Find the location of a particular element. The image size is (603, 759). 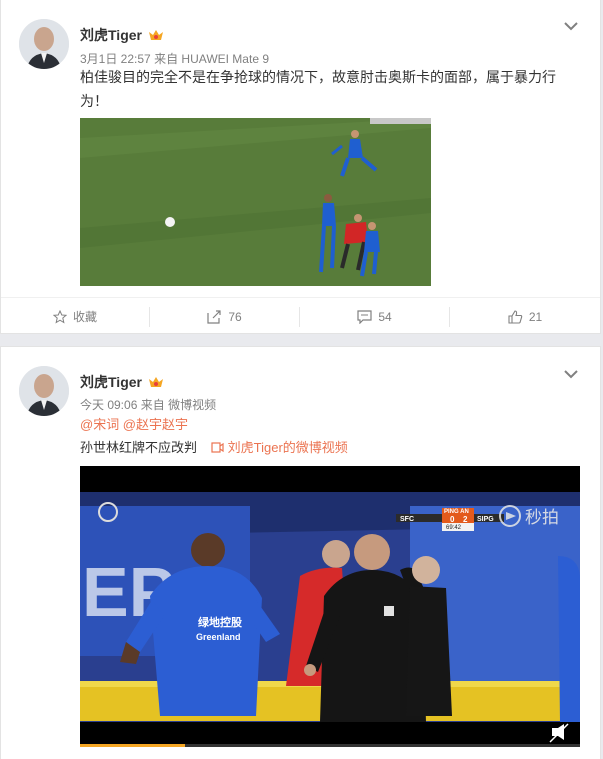

post-source: 微博视频 is located at coordinates (192, 405).